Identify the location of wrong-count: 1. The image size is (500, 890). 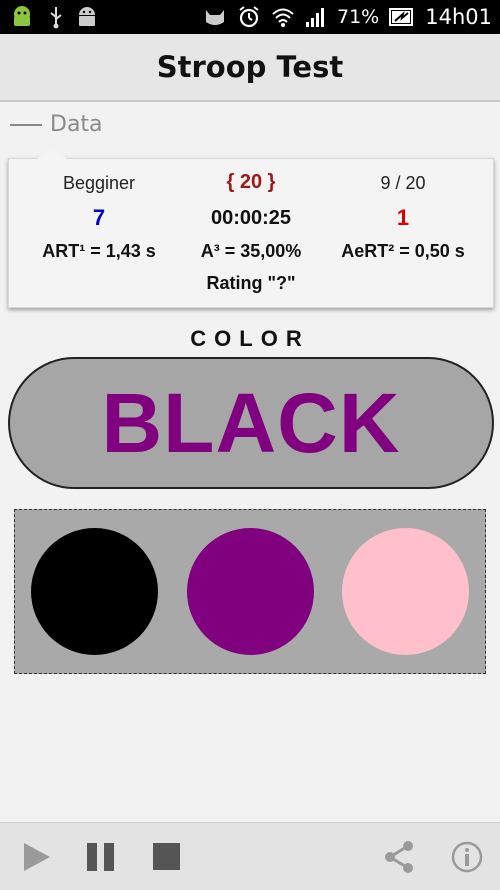
(403, 217).